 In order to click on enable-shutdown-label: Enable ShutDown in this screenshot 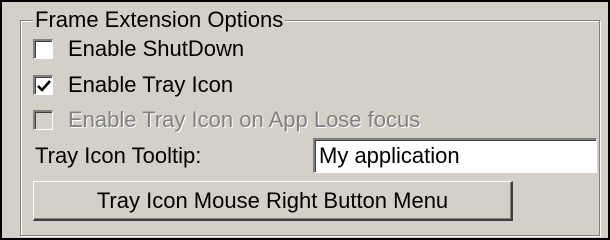, I will do `click(156, 49)`.